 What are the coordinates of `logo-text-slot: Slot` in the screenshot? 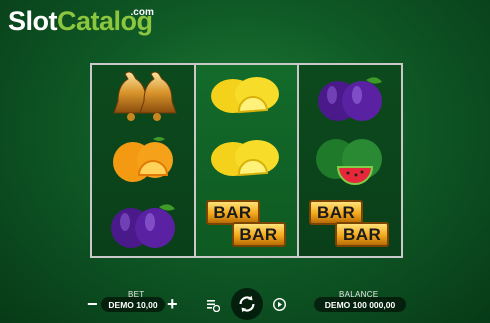 It's located at (33, 21).